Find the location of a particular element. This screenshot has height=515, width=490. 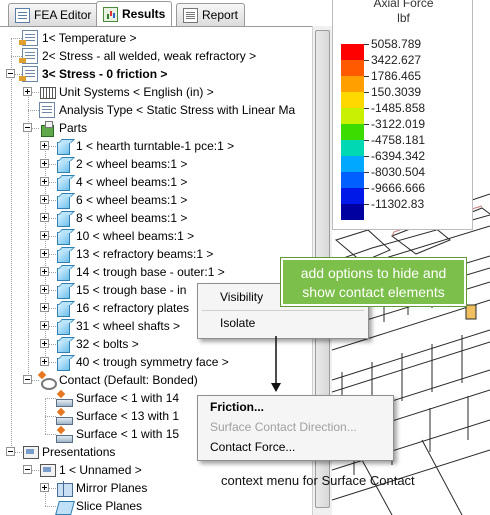

callout-arrow is located at coordinates (276, 364).